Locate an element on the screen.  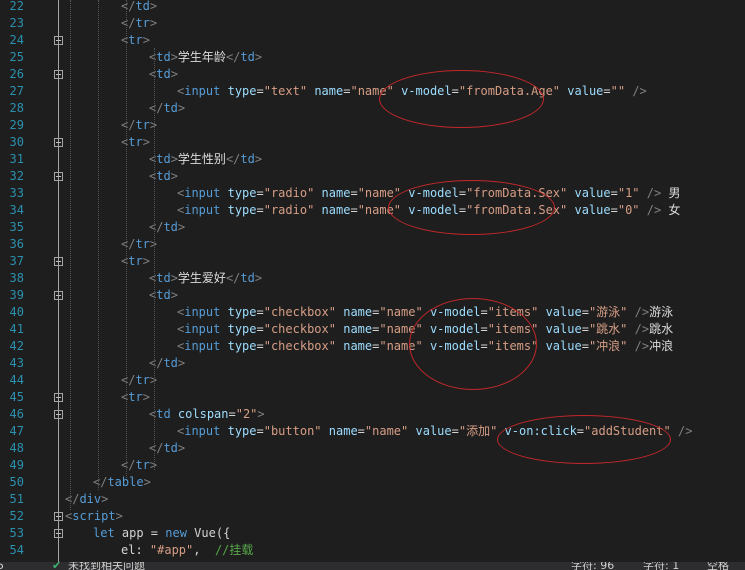
line-number: 36 is located at coordinates (16, 244).